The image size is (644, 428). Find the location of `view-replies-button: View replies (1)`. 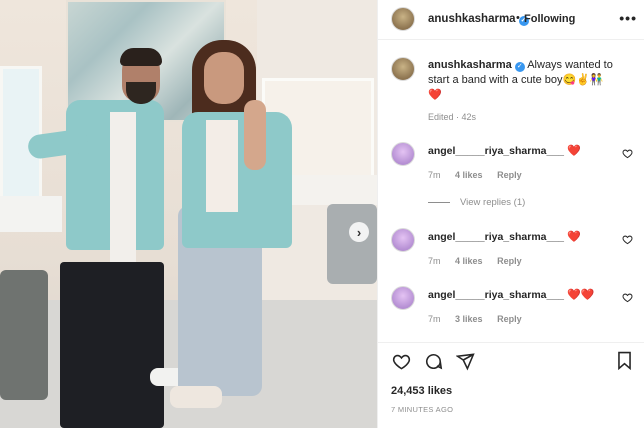

view-replies-button: View replies (1) is located at coordinates (476, 202).